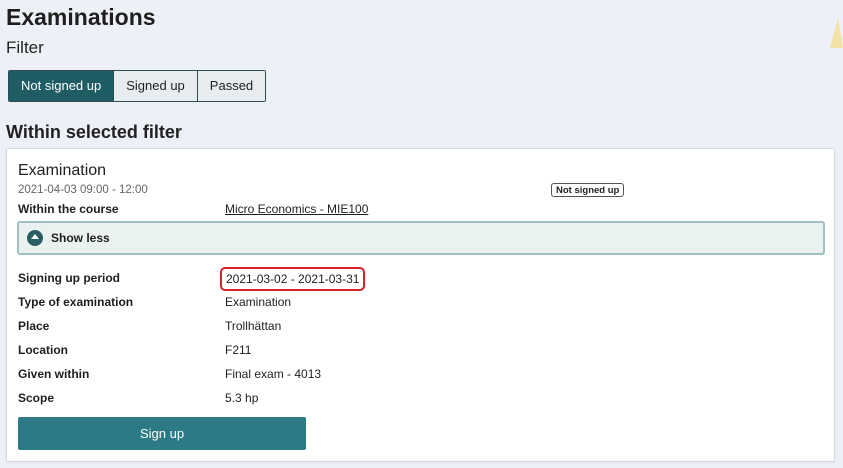  I want to click on signing-up-period-value: 2021-03-02 - 2021-03-31, so click(293, 279).